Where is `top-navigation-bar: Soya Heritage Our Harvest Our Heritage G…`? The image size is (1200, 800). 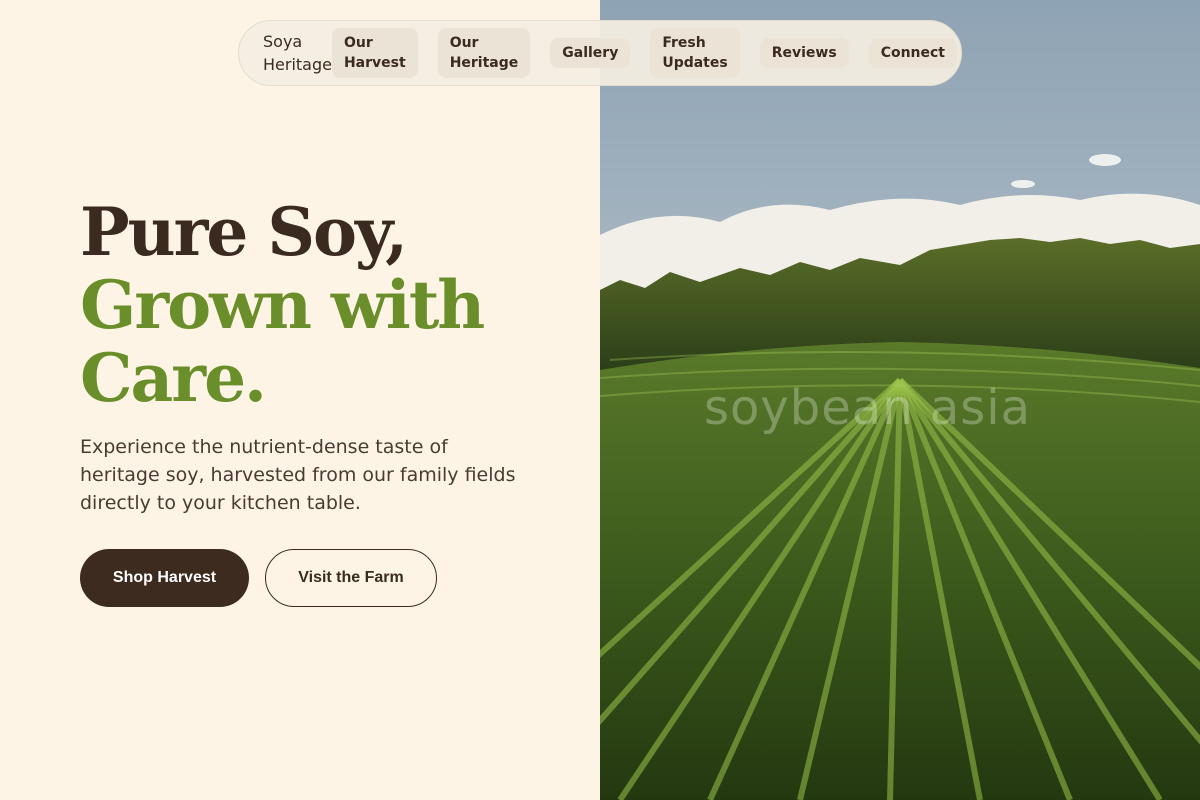
top-navigation-bar: Soya Heritage Our Harvest Our Heritage G… is located at coordinates (600, 53).